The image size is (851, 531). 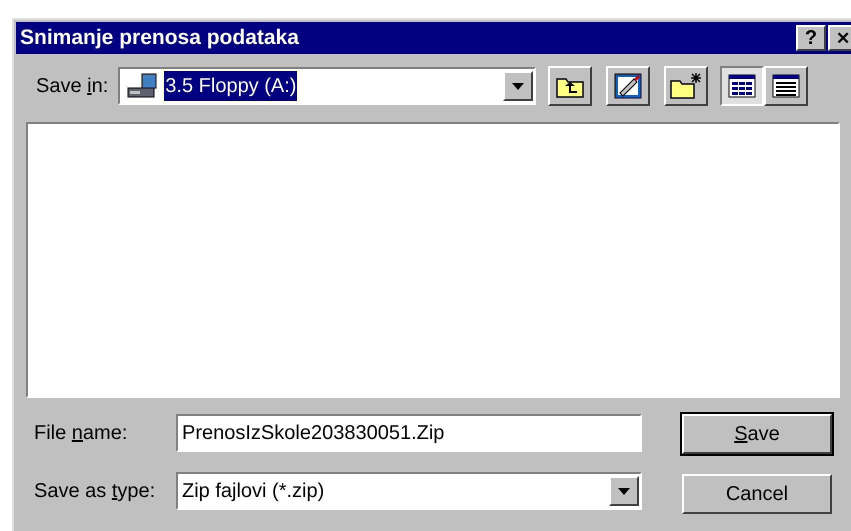 What do you see at coordinates (757, 494) in the screenshot?
I see `cancel-button: Cancel` at bounding box center [757, 494].